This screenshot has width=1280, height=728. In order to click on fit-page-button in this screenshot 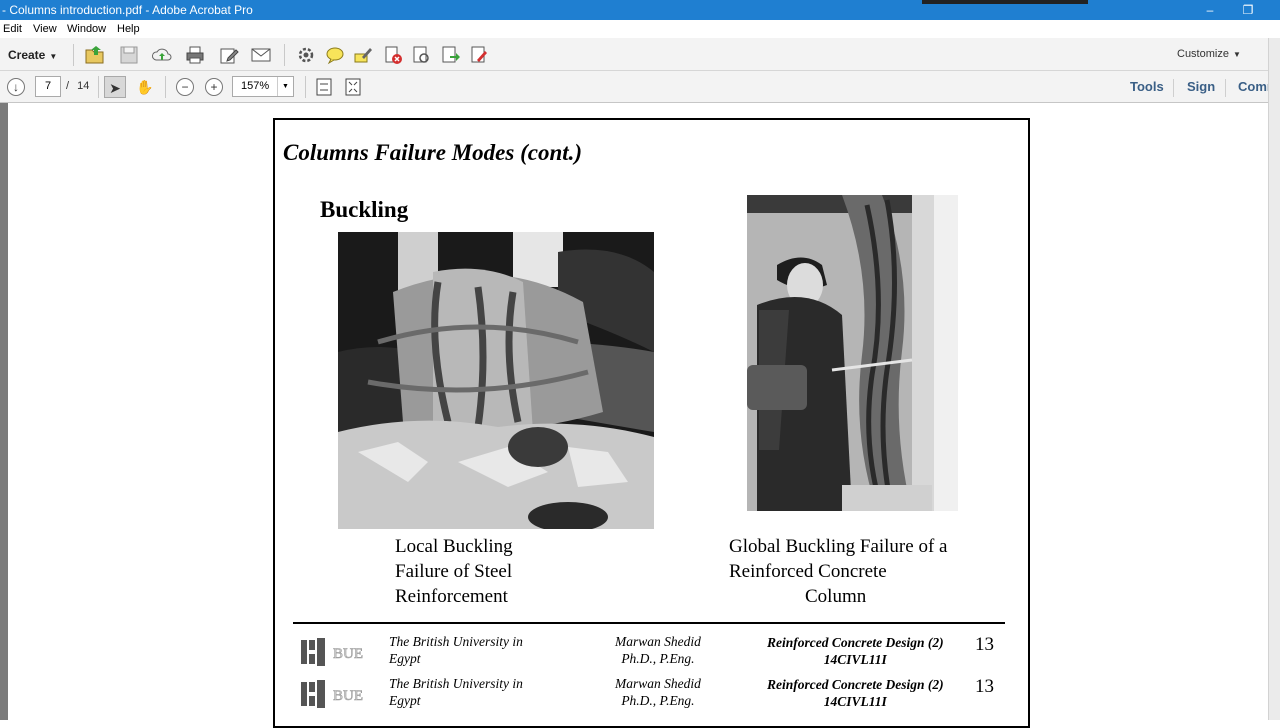, I will do `click(324, 87)`.